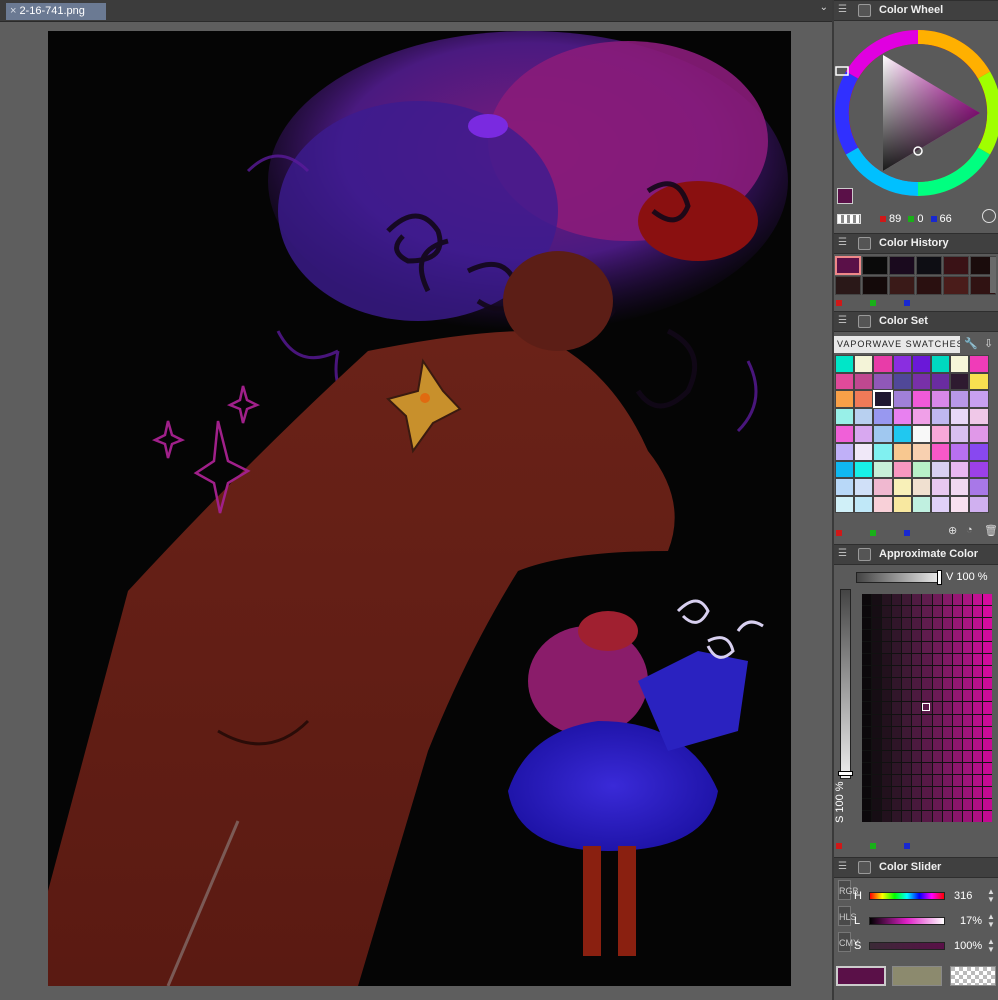 The width and height of the screenshot is (998, 1000). What do you see at coordinates (907, 921) in the screenshot?
I see `lightness-slider` at bounding box center [907, 921].